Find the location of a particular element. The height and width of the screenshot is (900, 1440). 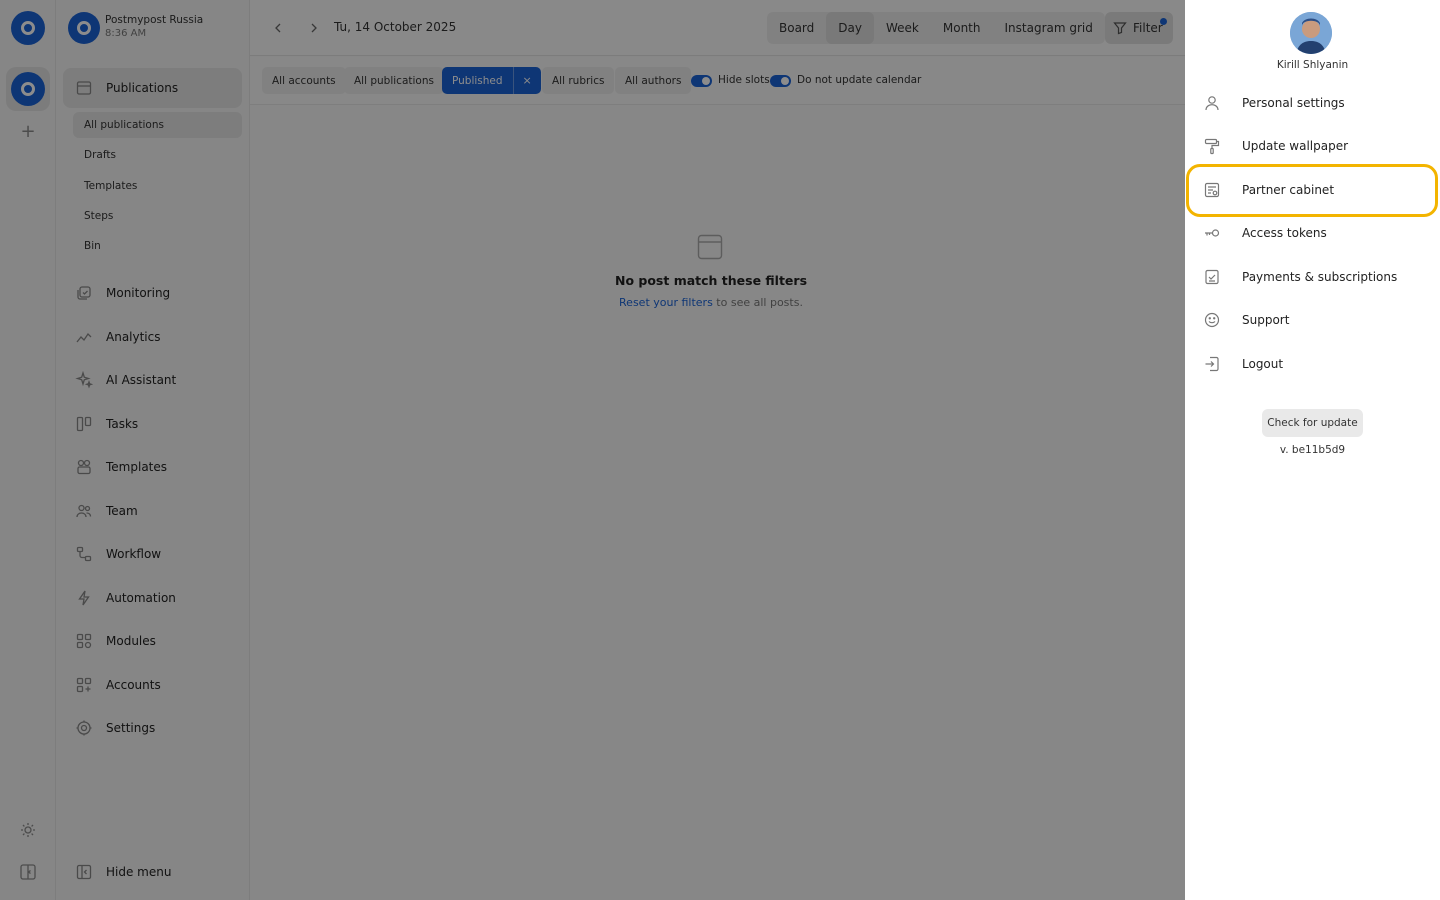

app-version: v. be11b5d9 is located at coordinates (1312, 450).